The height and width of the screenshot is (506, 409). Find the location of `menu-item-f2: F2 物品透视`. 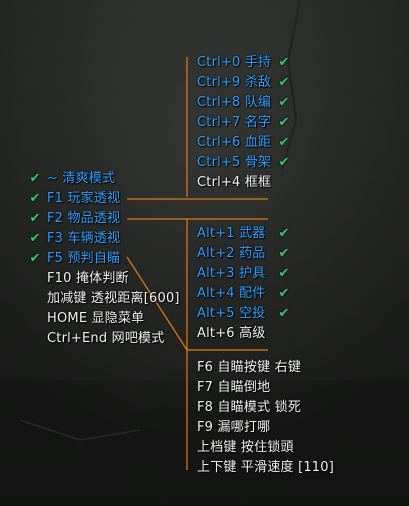

menu-item-f2: F2 物品透视 is located at coordinates (83, 219).